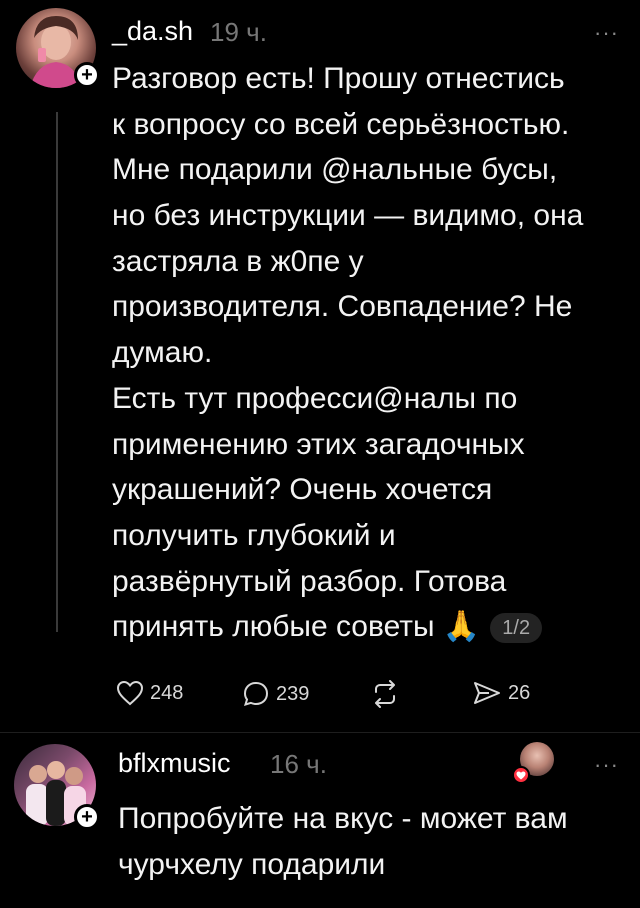 The width and height of the screenshot is (640, 908). Describe the element at coordinates (238, 32) in the screenshot. I see `timestamp: 19 ч.` at that location.